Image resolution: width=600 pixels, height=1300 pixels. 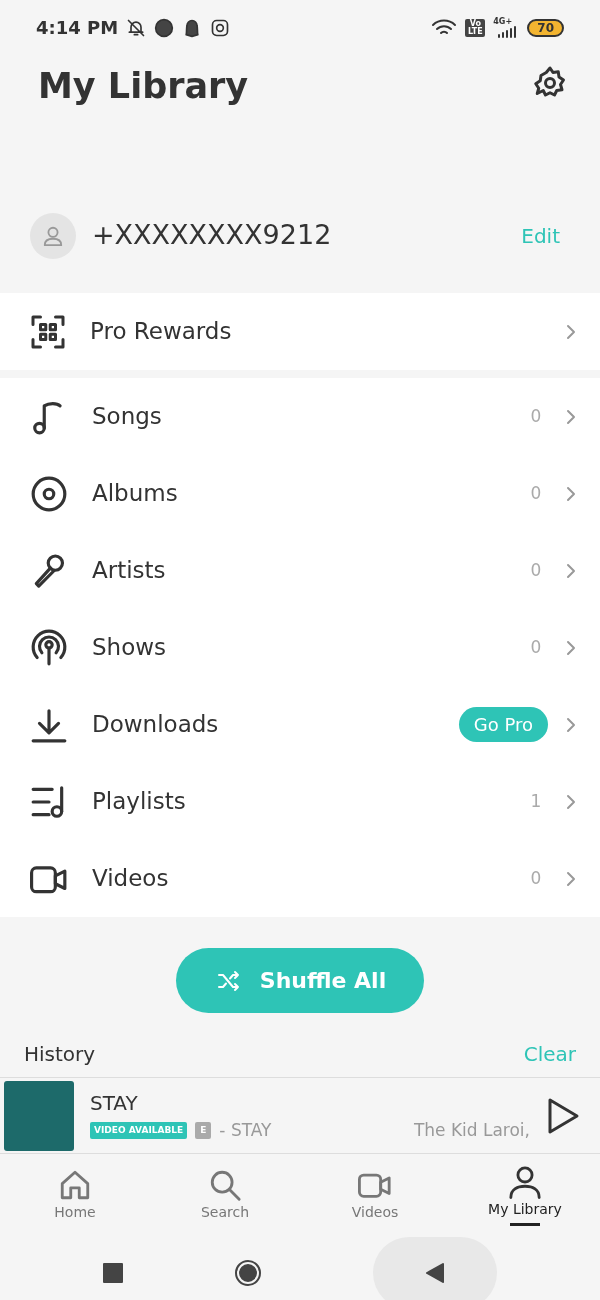 I want to click on play-icon, so click(x=563, y=1115).